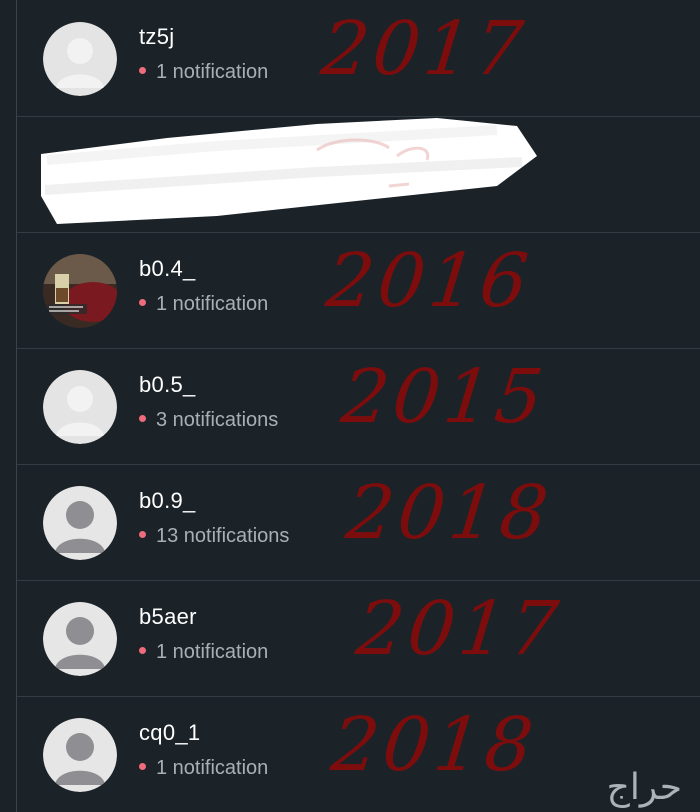 This screenshot has height=812, width=700. What do you see at coordinates (157, 36) in the screenshot?
I see `account-username: tz5j` at bounding box center [157, 36].